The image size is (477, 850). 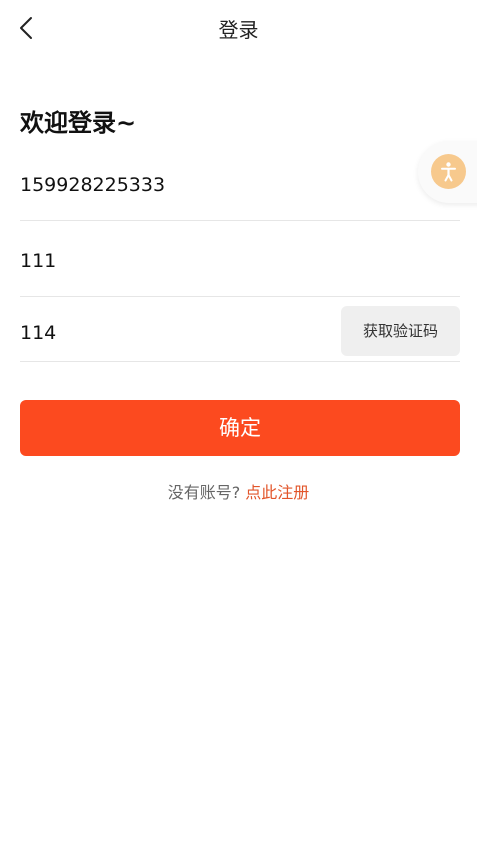 What do you see at coordinates (277, 492) in the screenshot?
I see `register-link: 点此注册` at bounding box center [277, 492].